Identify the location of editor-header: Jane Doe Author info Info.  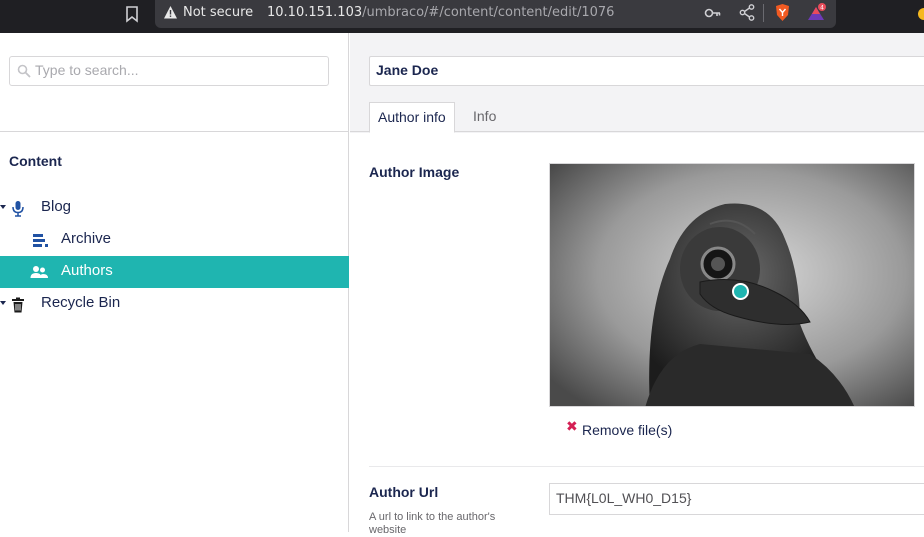
(637, 83).